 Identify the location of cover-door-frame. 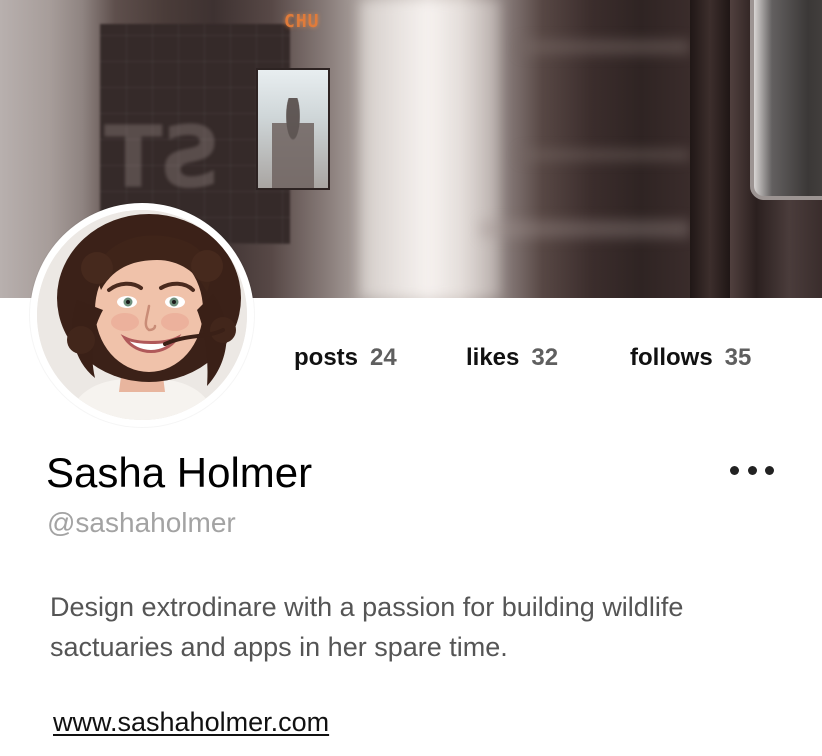
(710, 149).